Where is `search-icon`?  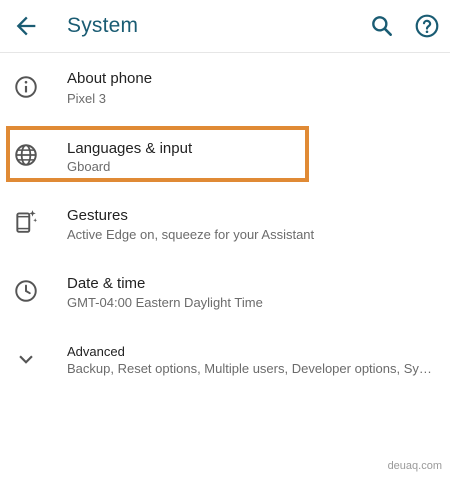 search-icon is located at coordinates (382, 26).